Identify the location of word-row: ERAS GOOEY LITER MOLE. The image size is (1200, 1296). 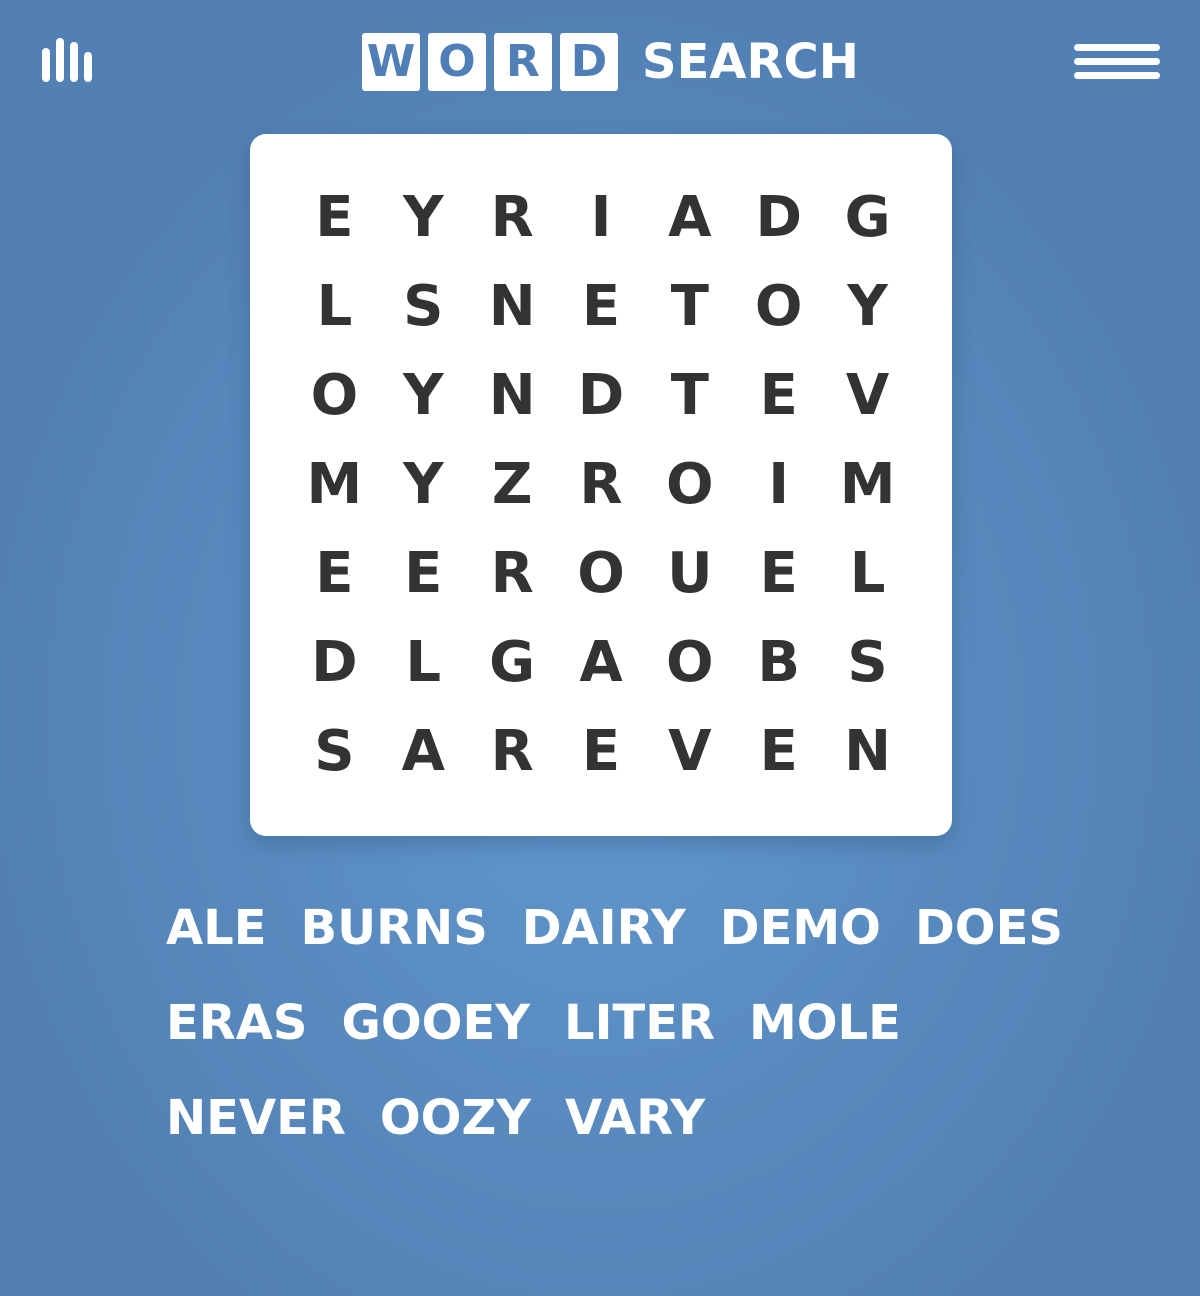
(606, 1022).